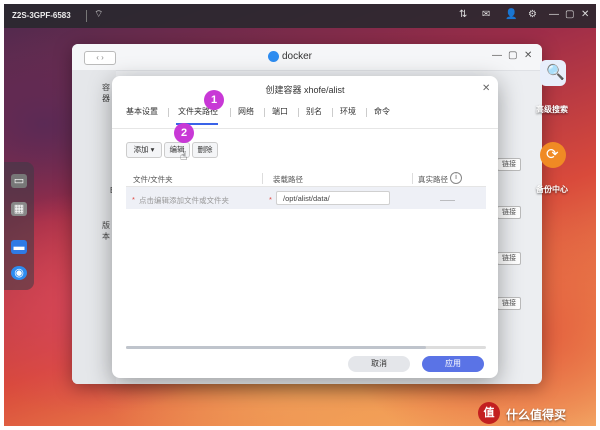  I want to click on apply-button: 应用, so click(453, 364).